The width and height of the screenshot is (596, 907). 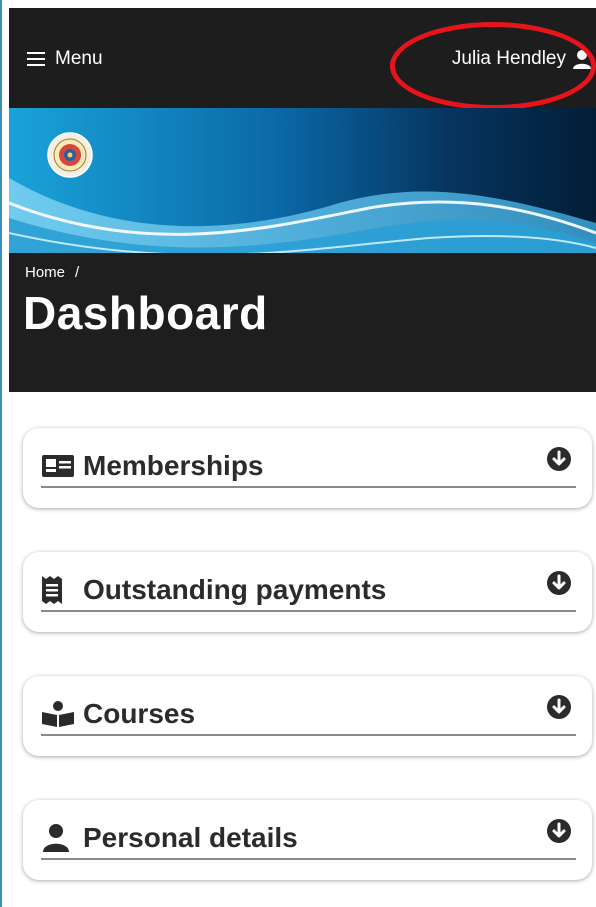 What do you see at coordinates (62, 466) in the screenshot?
I see `id-card-icon` at bounding box center [62, 466].